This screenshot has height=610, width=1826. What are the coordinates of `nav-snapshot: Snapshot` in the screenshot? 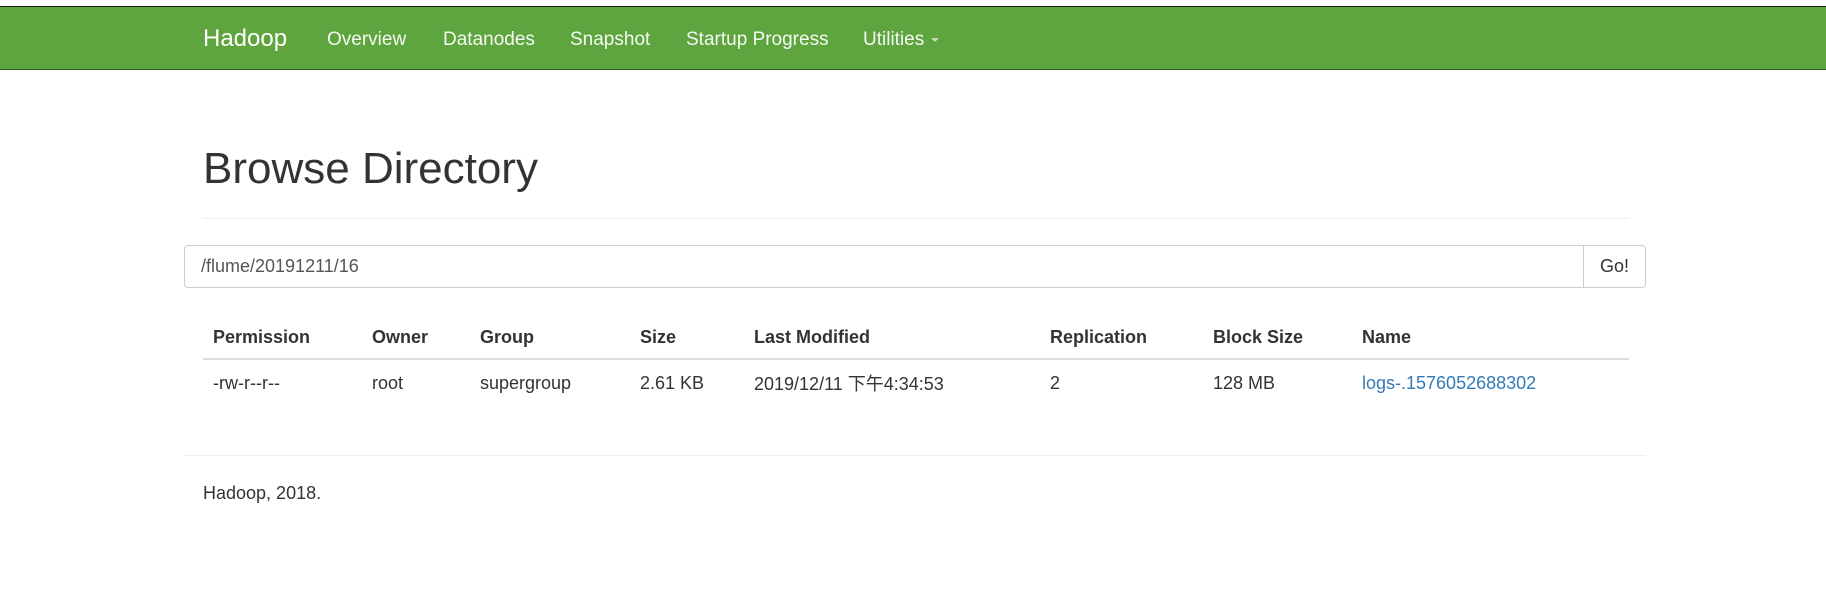 It's located at (610, 40).